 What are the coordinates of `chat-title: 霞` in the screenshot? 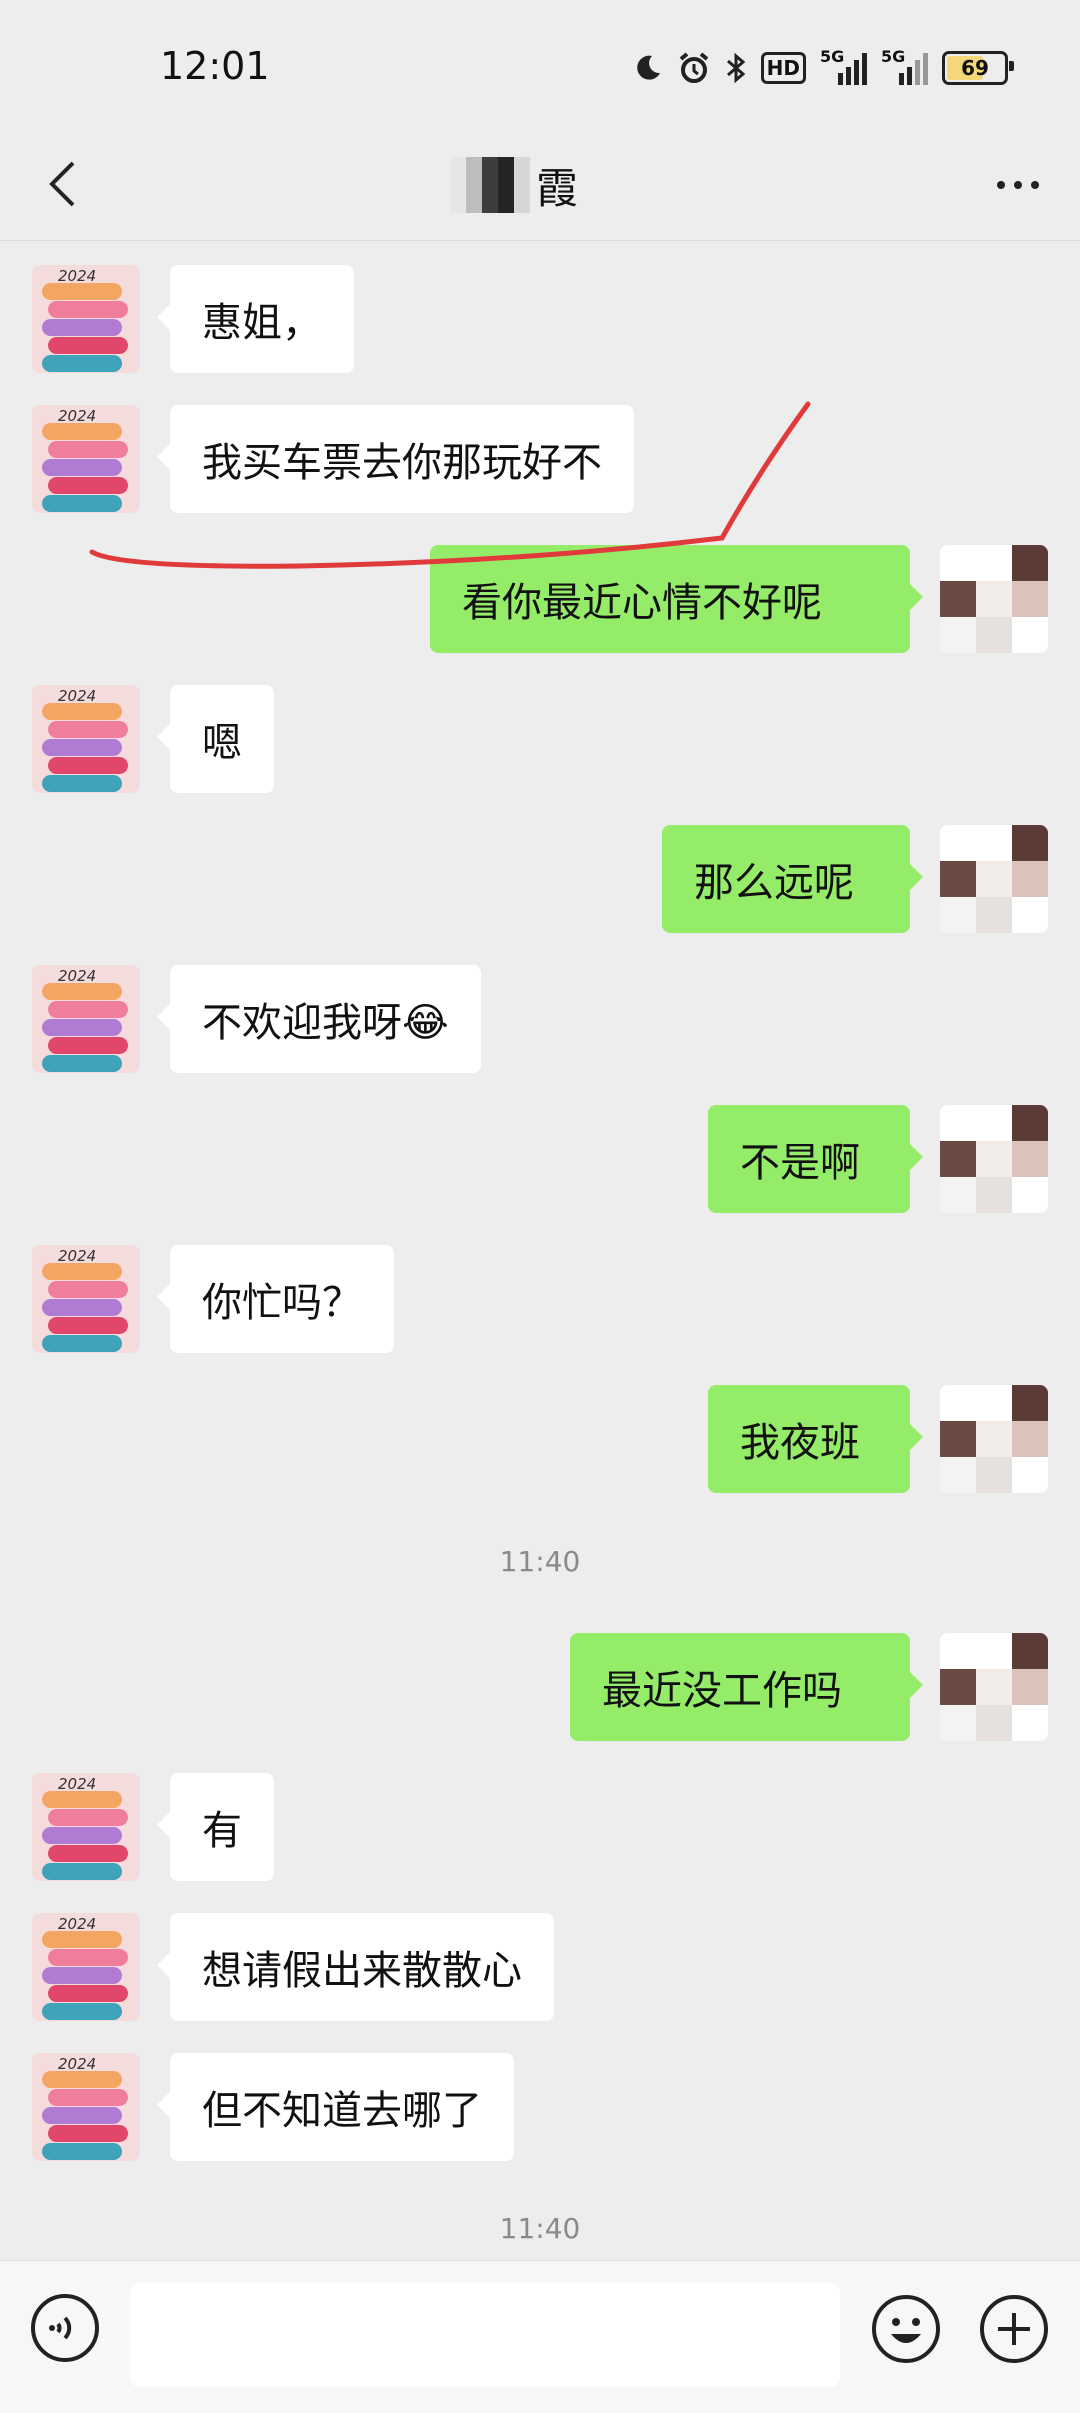 It's located at (557, 188).